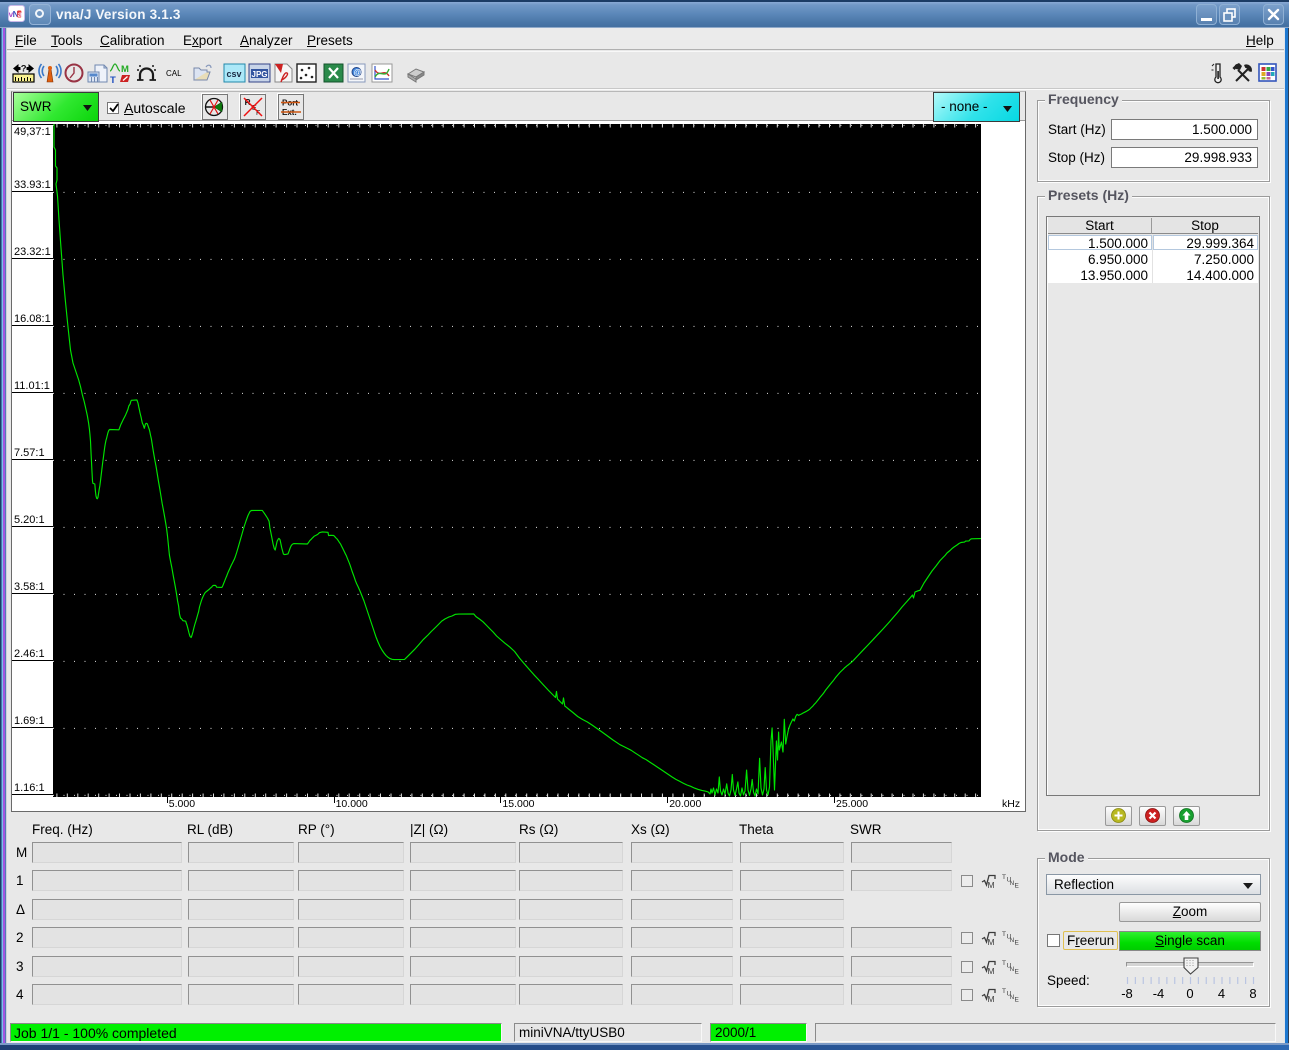  What do you see at coordinates (260, 74) in the screenshot?
I see `svg-text: JPG` at bounding box center [260, 74].